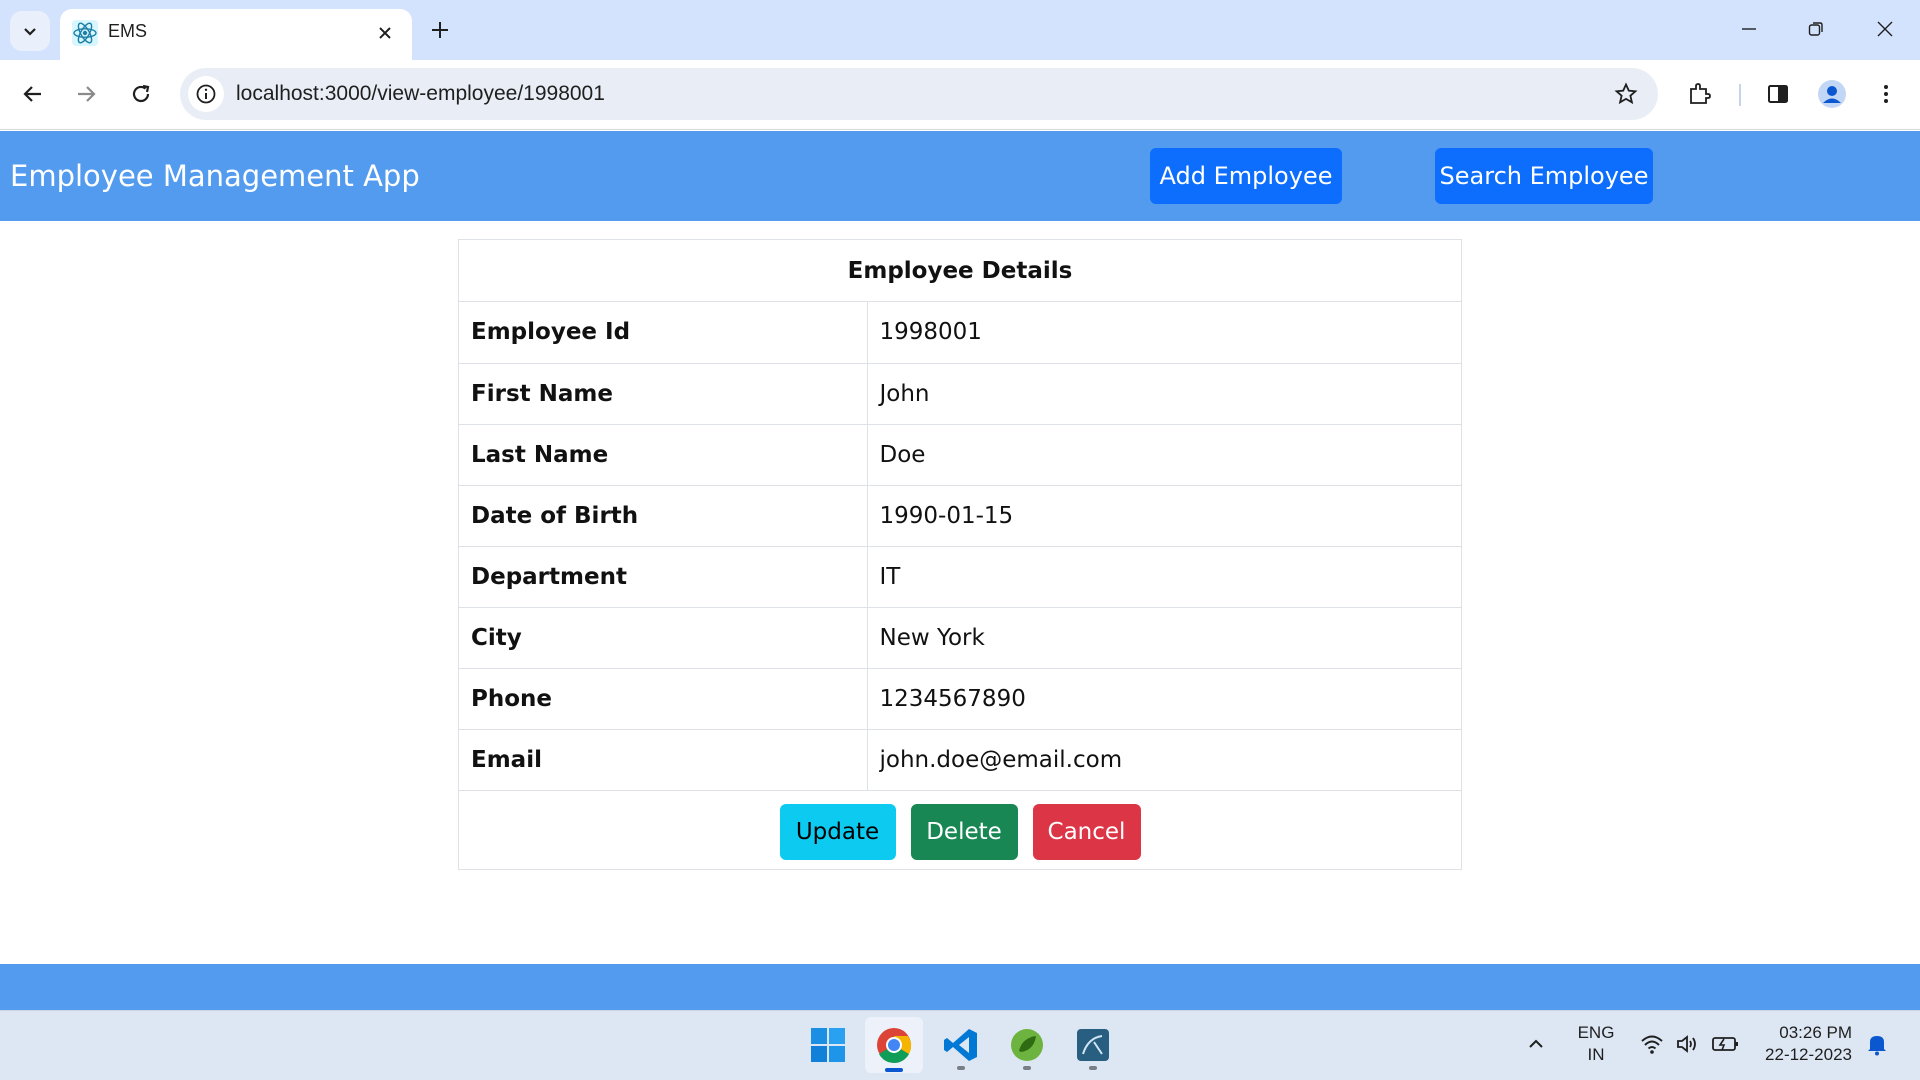 This screenshot has height=1080, width=1920. Describe the element at coordinates (1596, 1032) in the screenshot. I see `language-line1: ENG` at that location.